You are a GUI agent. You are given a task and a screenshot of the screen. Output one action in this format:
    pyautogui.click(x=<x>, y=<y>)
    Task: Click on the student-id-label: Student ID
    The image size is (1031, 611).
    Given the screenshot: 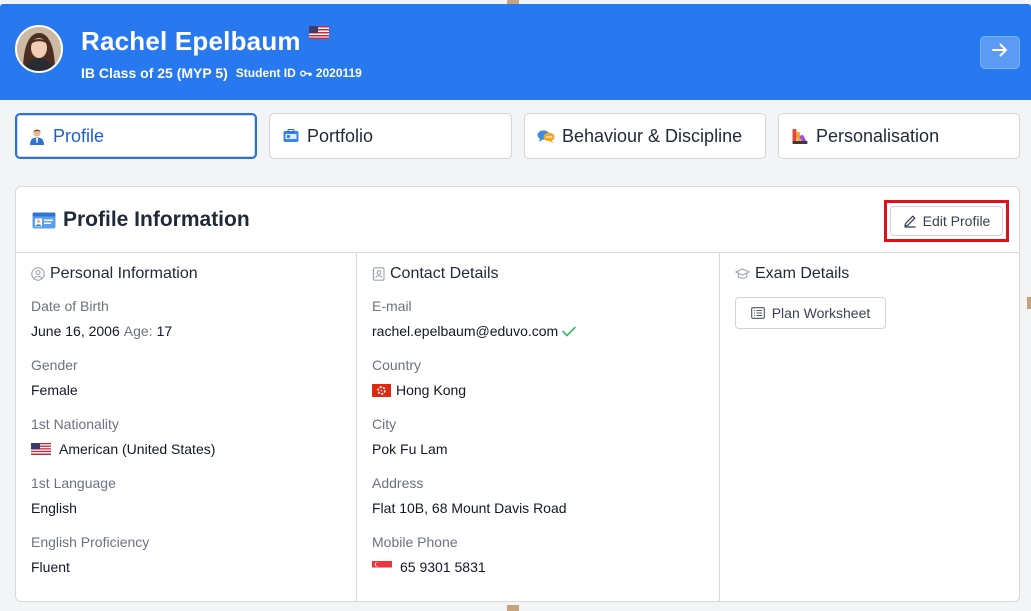 What is the action you would take?
    pyautogui.click(x=265, y=73)
    